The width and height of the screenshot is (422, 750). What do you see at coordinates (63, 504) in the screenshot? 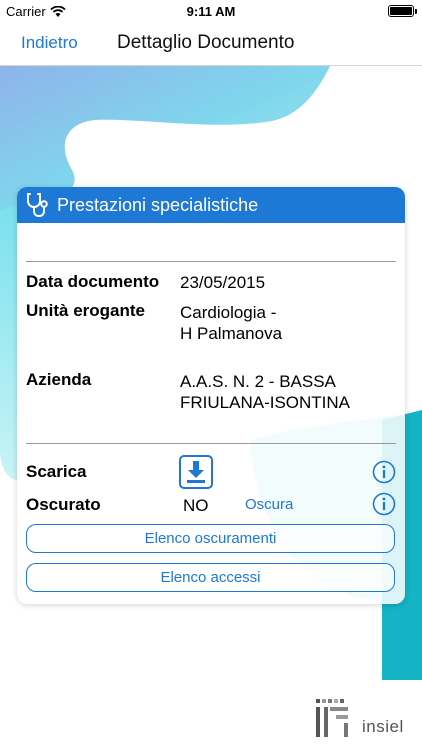
I see `oscurato-label: Oscurato` at bounding box center [63, 504].